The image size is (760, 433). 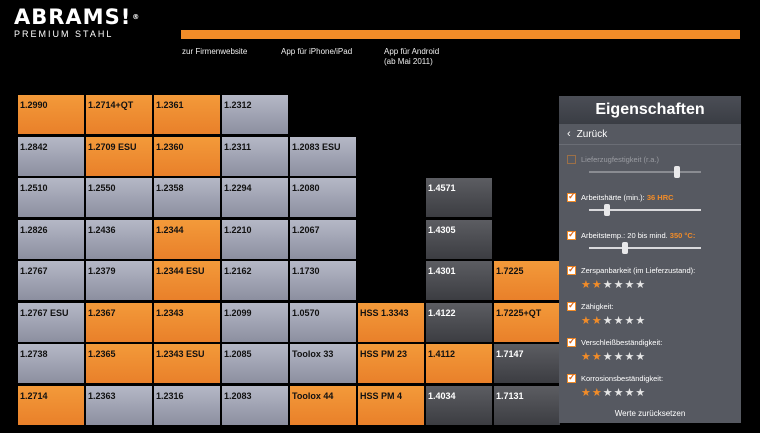 I want to click on abrams-logo: ABRAMS!® PREMIUM STAHL, so click(x=89, y=24).